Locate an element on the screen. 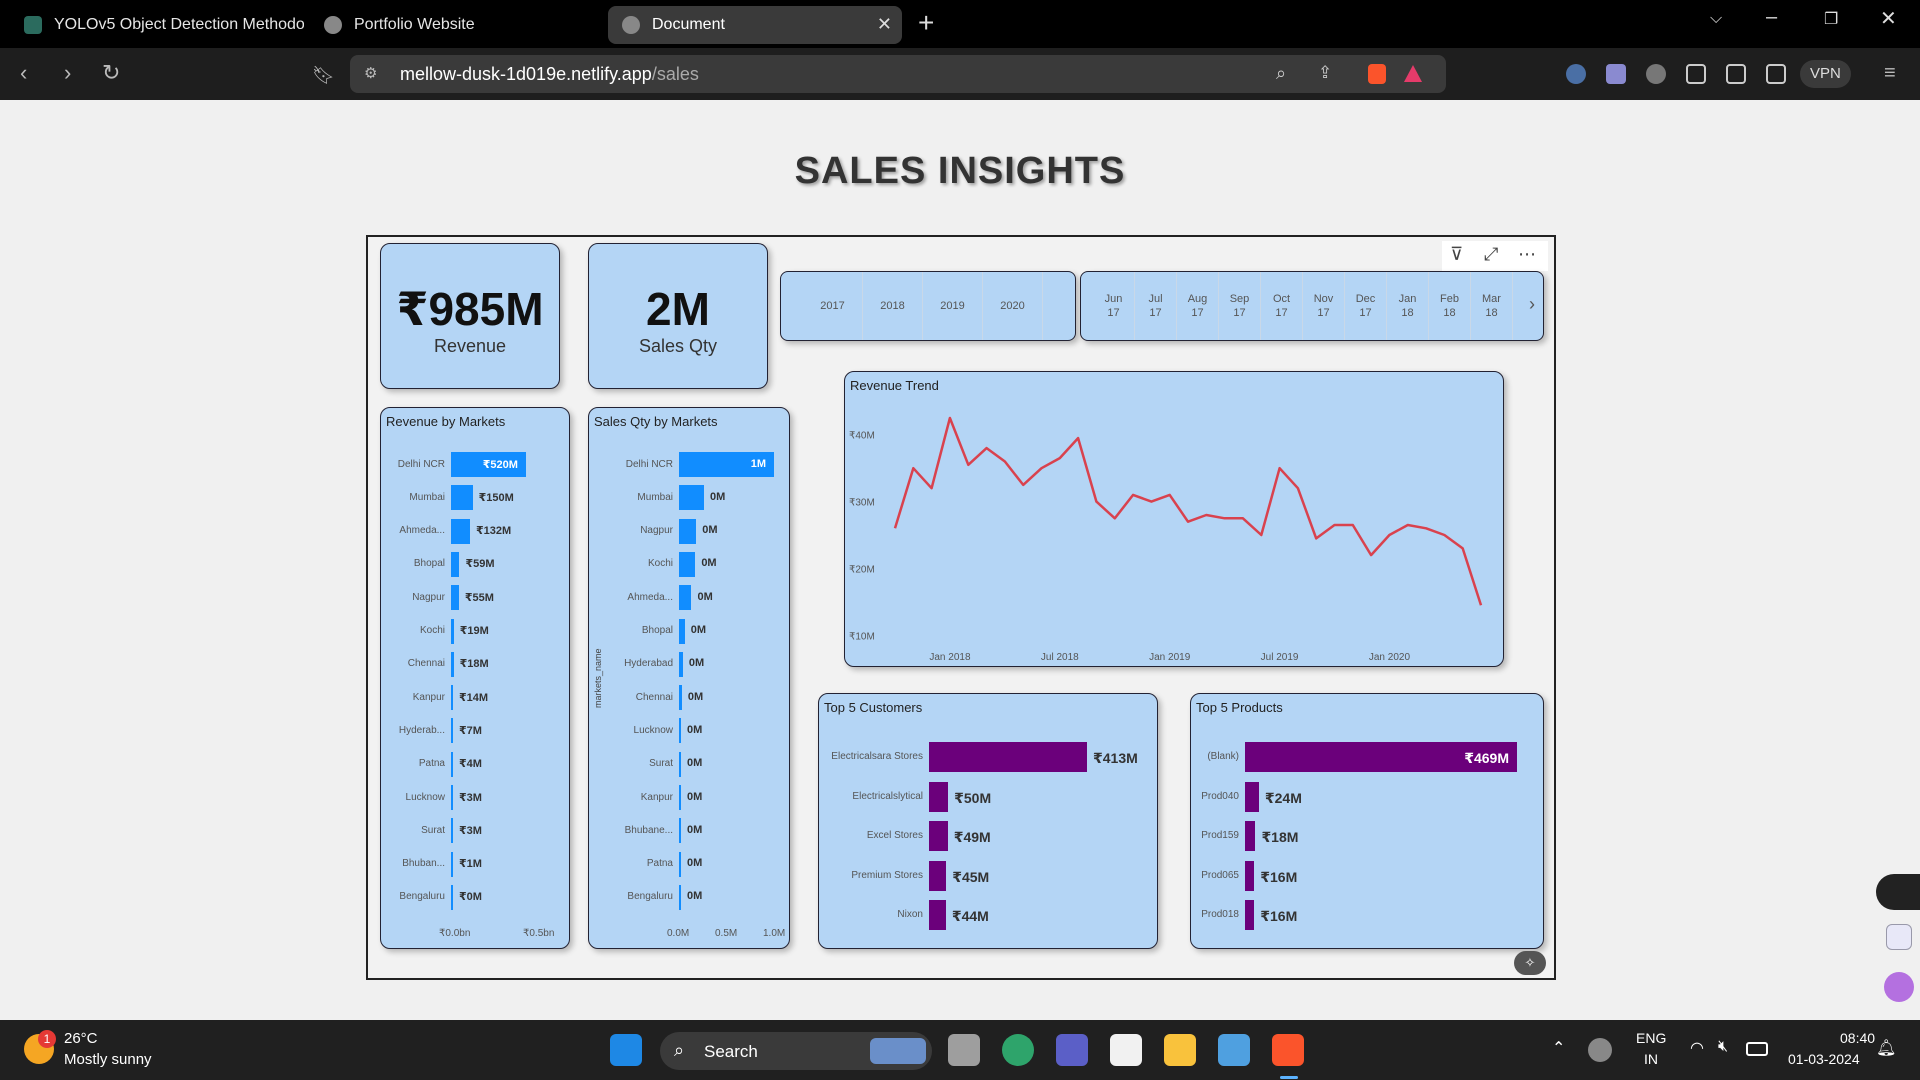  month-slicer-item: Dec 17 is located at coordinates (1366, 306).